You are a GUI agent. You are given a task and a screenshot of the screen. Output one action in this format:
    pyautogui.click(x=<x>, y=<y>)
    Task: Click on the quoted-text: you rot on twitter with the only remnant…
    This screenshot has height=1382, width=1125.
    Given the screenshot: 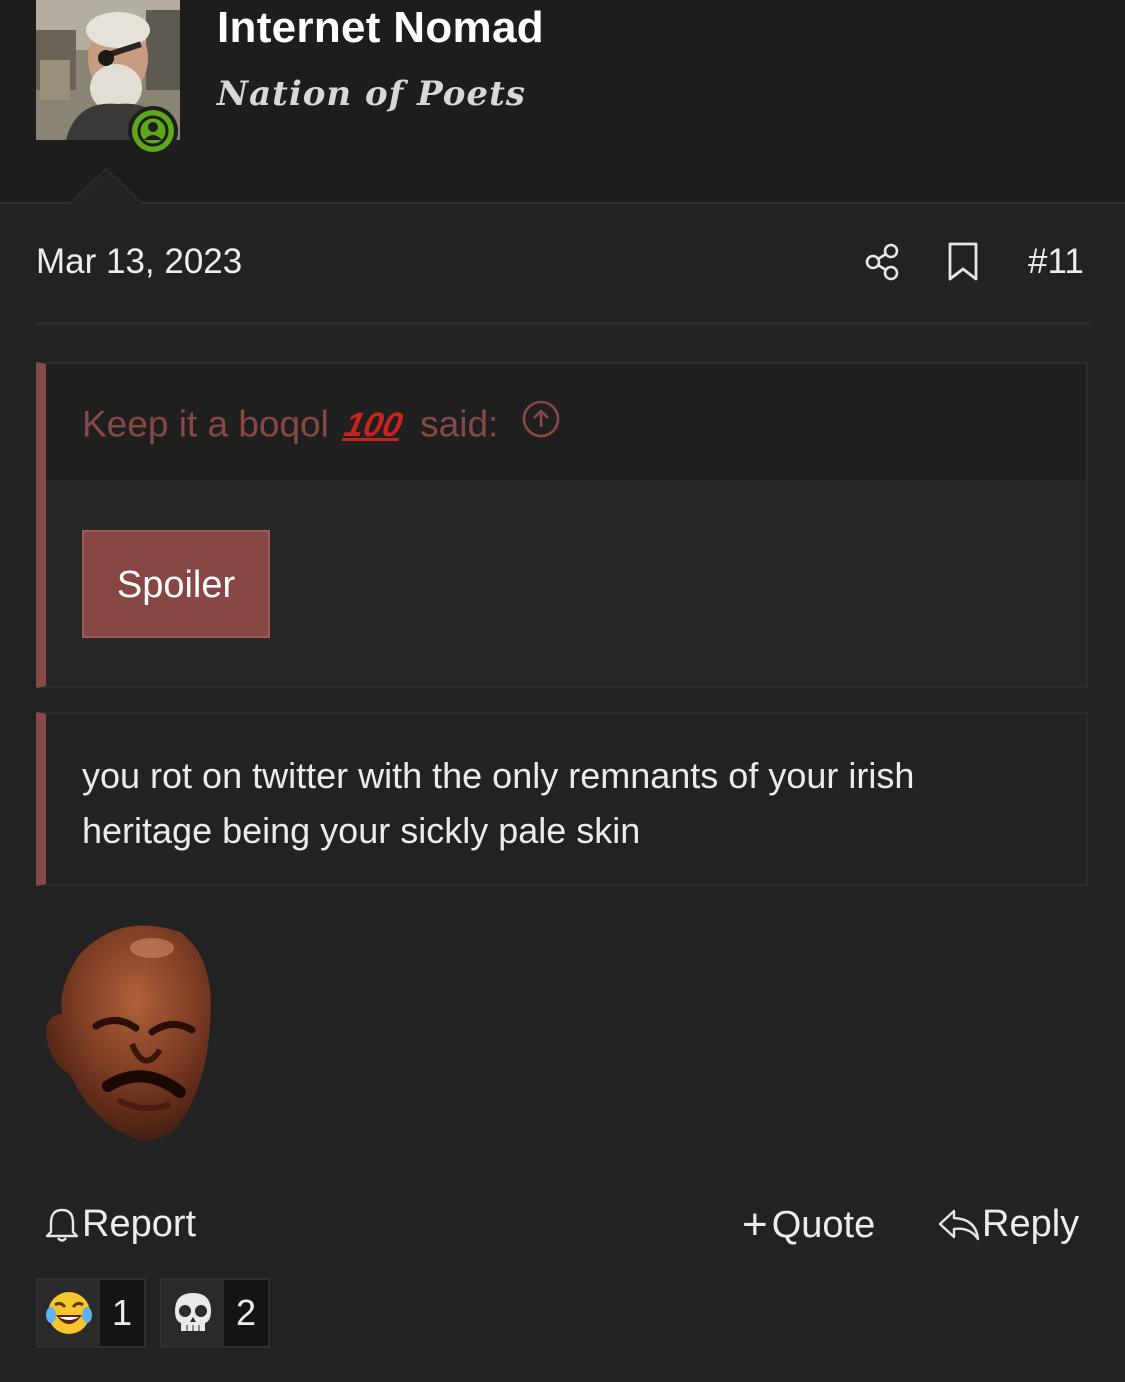 What is the action you would take?
    pyautogui.click(x=498, y=803)
    